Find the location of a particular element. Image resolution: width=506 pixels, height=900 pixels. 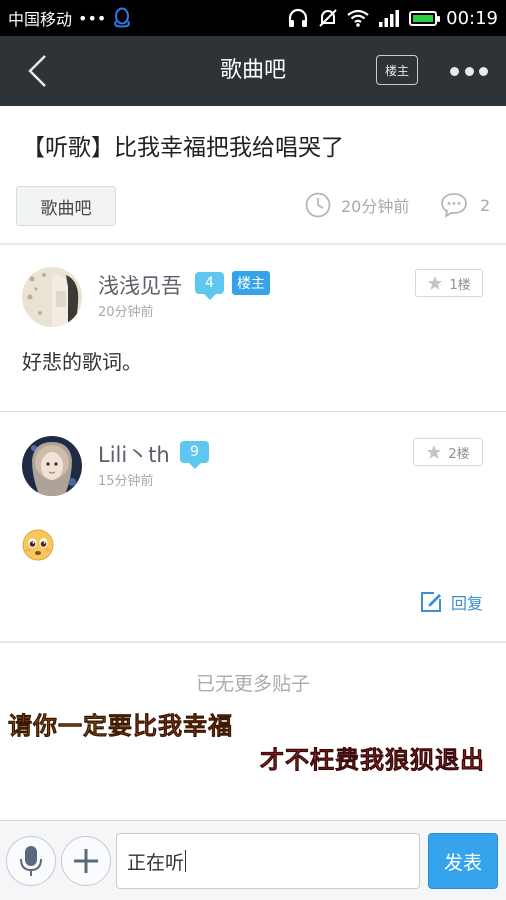

plus-icon is located at coordinates (86, 861).